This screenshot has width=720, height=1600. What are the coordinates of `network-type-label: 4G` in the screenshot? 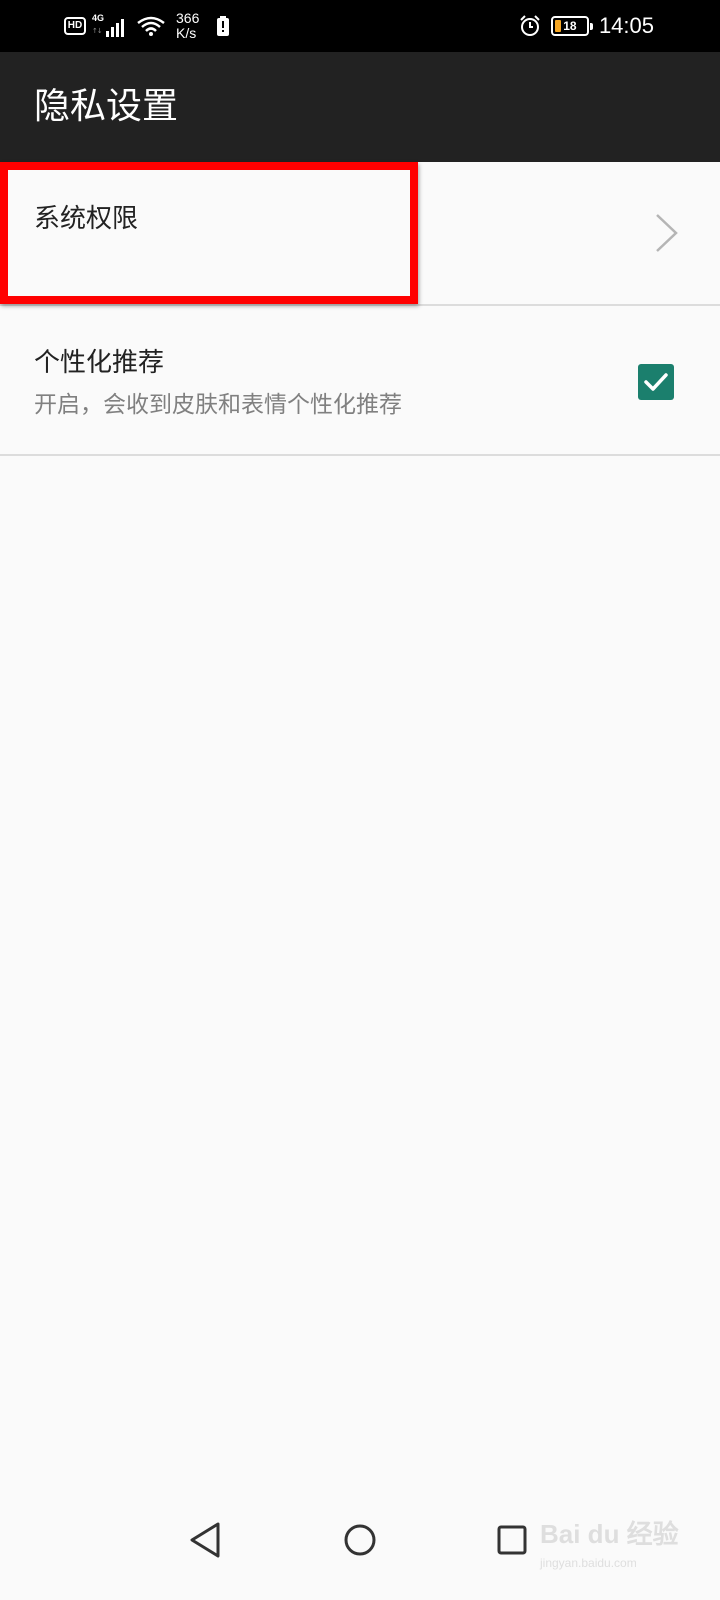 It's located at (98, 18).